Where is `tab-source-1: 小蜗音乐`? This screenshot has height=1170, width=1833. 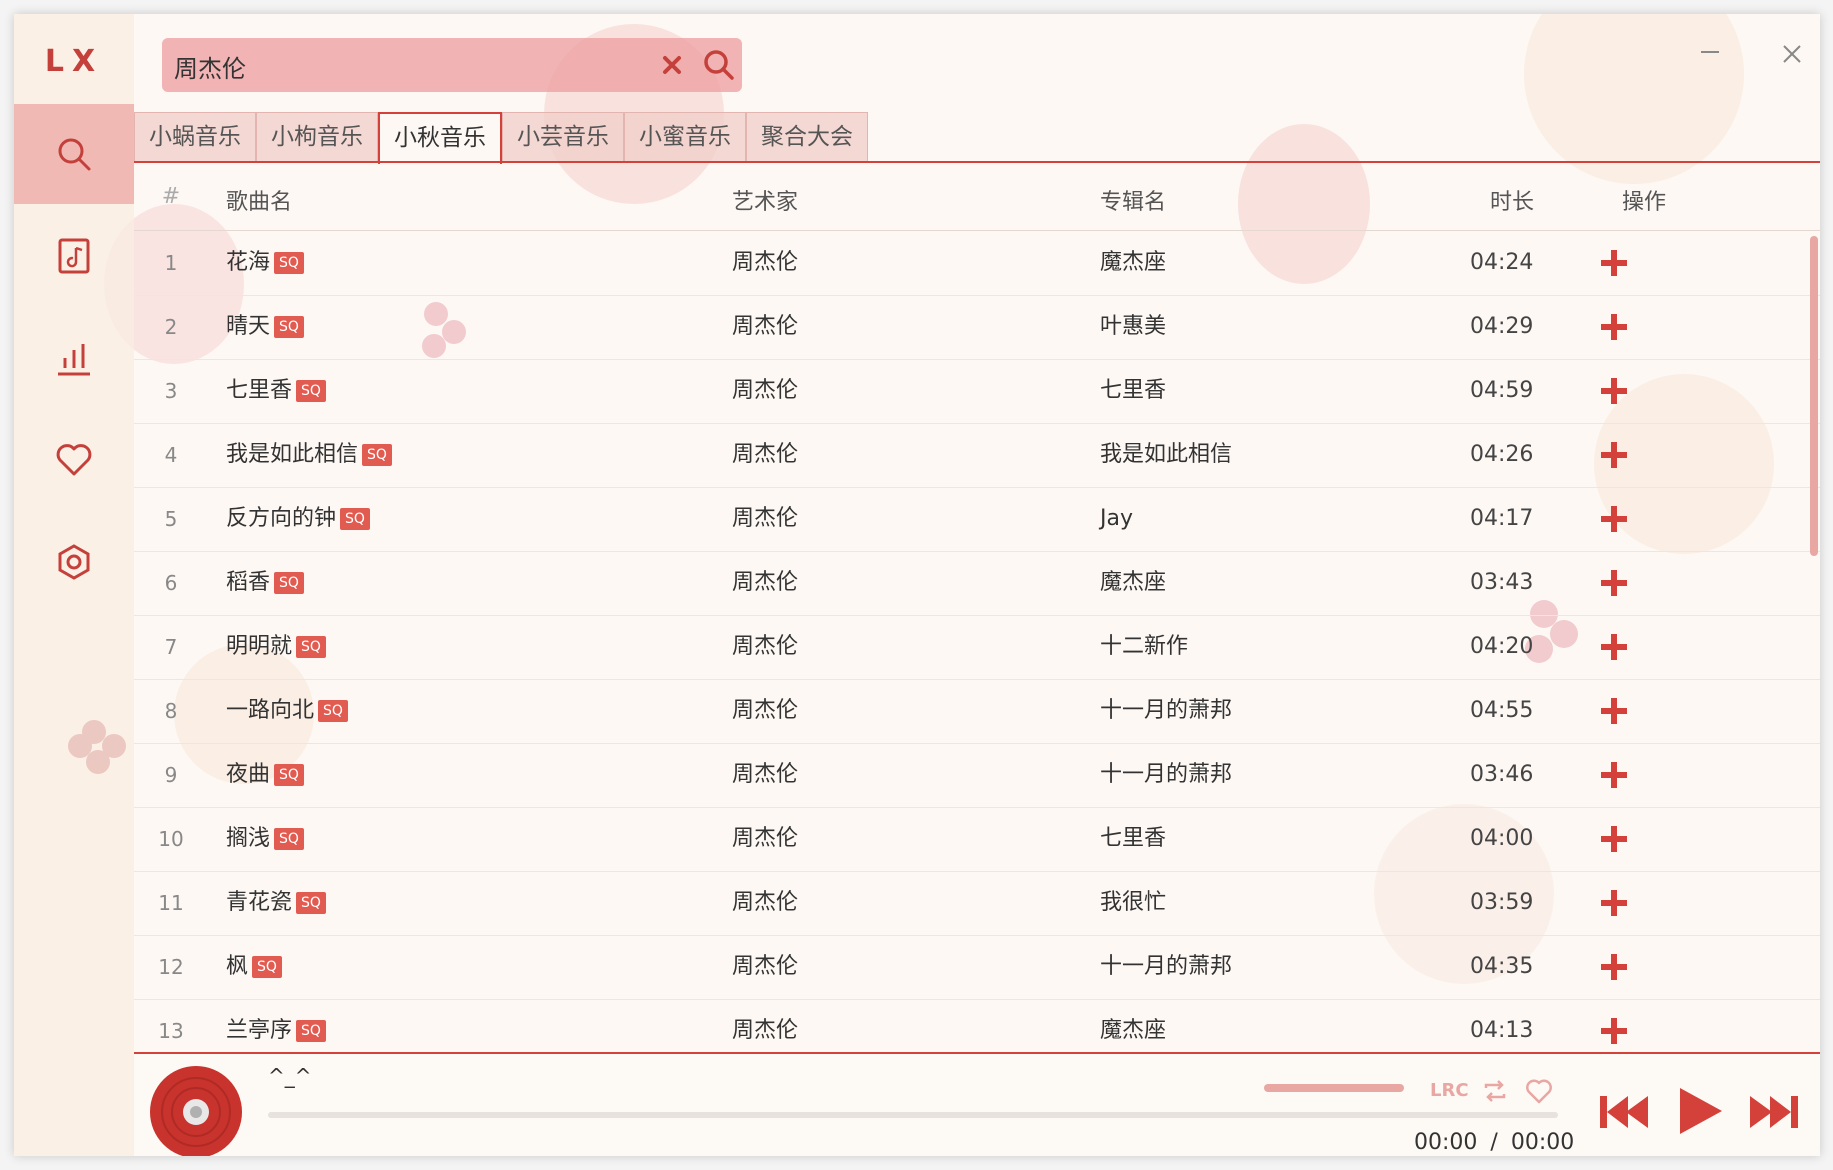 tab-source-1: 小蜗音乐 is located at coordinates (195, 136).